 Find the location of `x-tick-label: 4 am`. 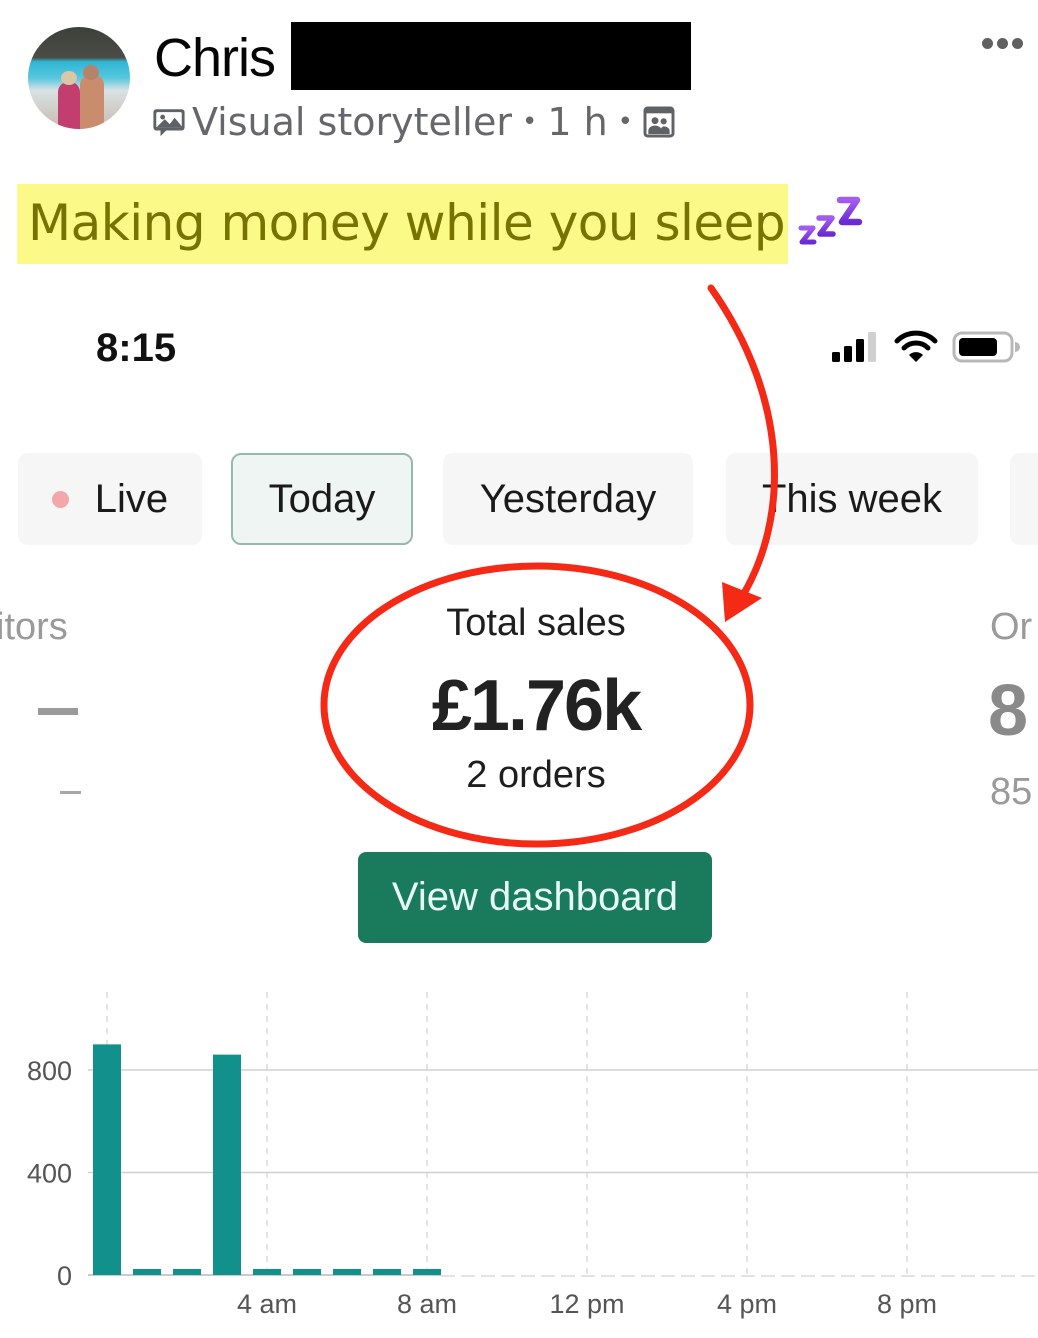

x-tick-label: 4 am is located at coordinates (267, 1304).